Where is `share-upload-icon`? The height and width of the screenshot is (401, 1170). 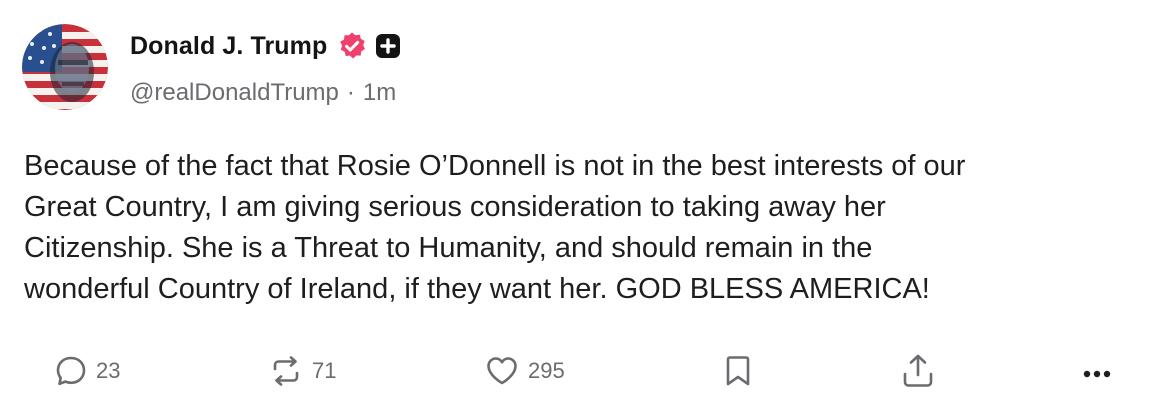 share-upload-icon is located at coordinates (918, 371).